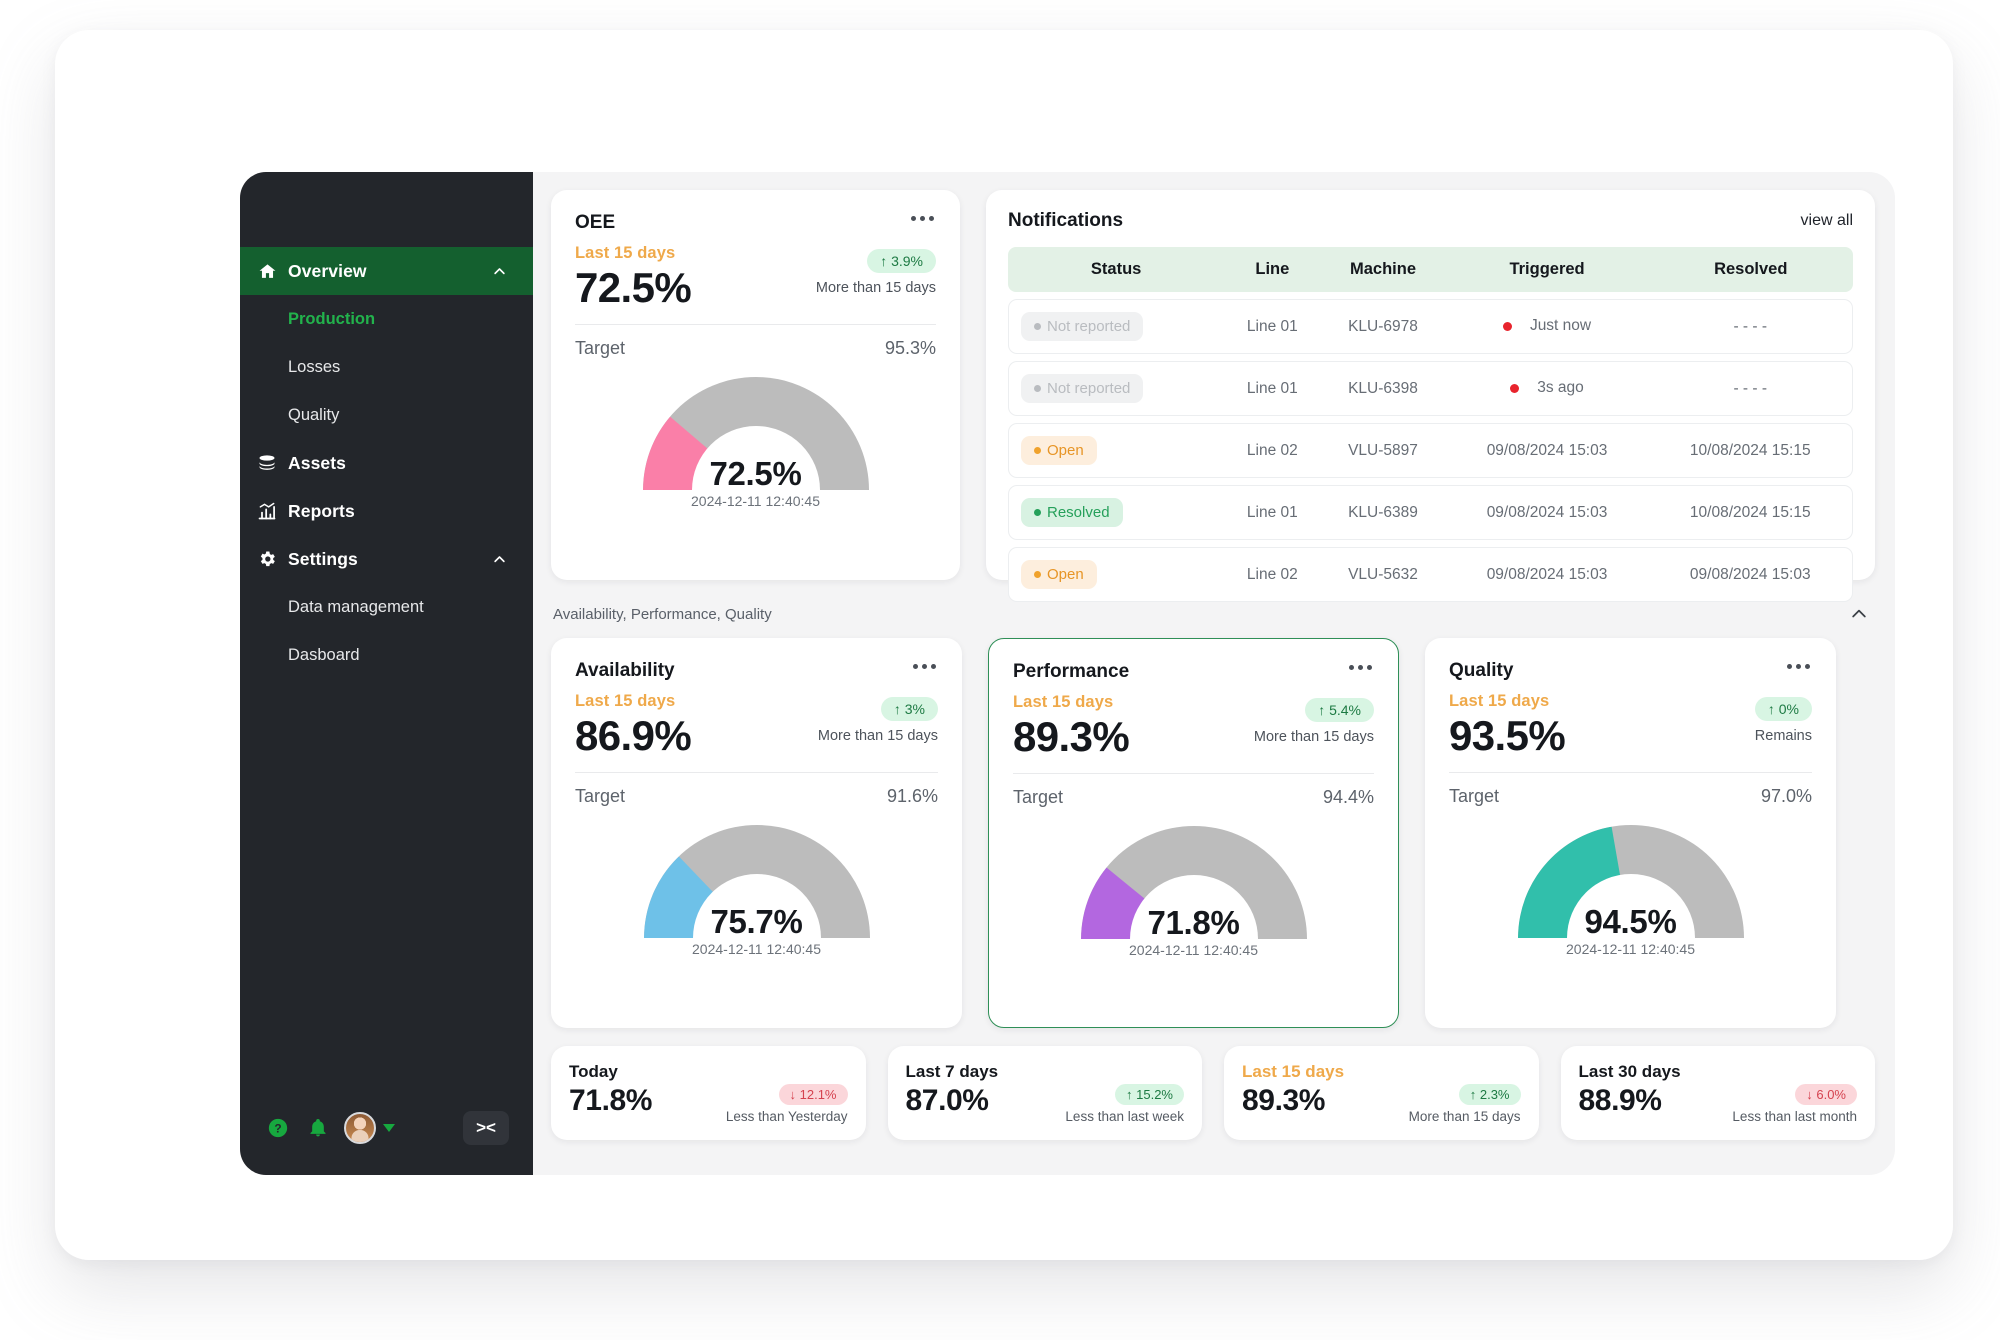  What do you see at coordinates (1750, 450) in the screenshot?
I see `cell-resolved: 10/08/2024 15:15` at bounding box center [1750, 450].